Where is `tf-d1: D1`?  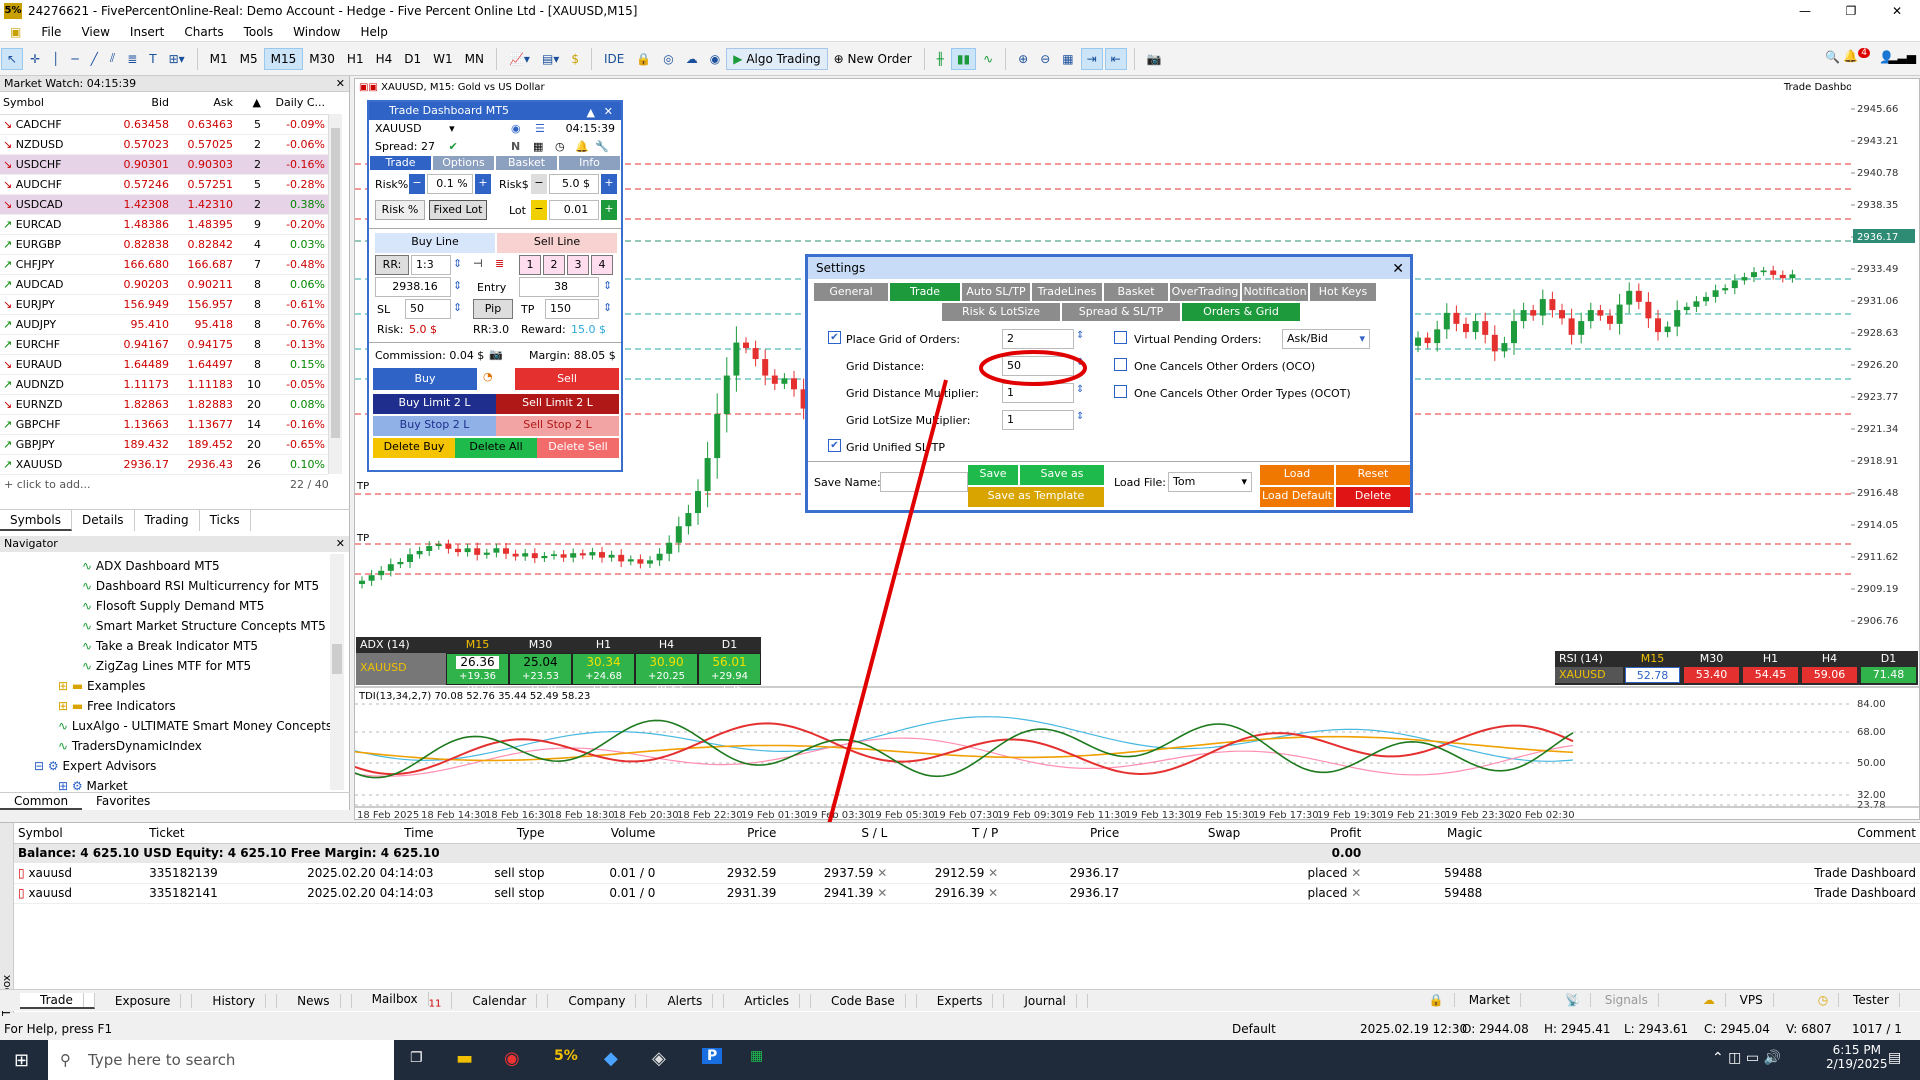 tf-d1: D1 is located at coordinates (412, 59).